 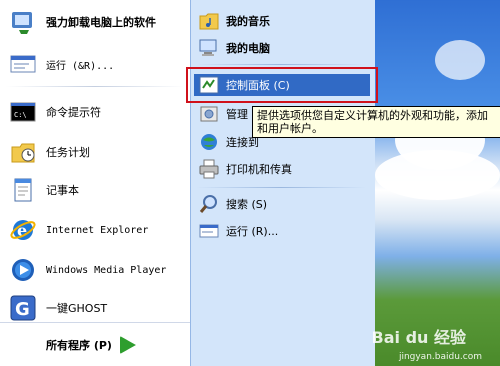 I want to click on all-programs-button: 所有程序 (P), so click(x=91, y=345).